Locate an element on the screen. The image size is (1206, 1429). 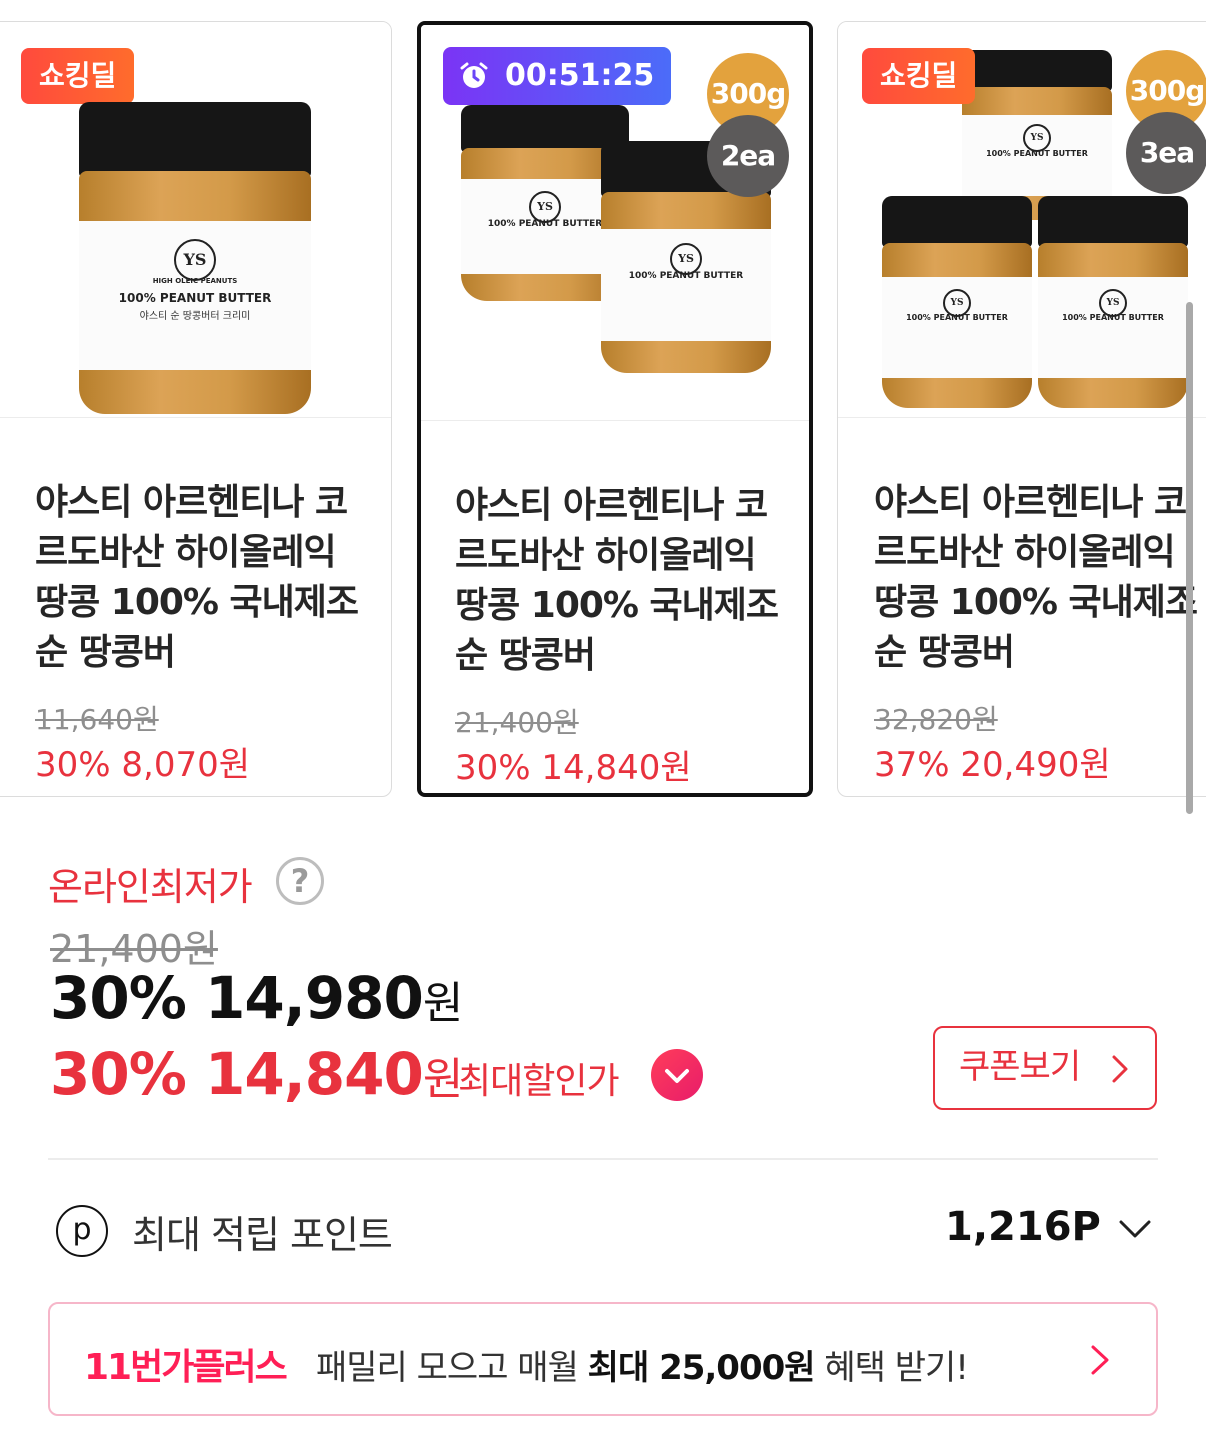
help-icon: ? is located at coordinates (300, 881).